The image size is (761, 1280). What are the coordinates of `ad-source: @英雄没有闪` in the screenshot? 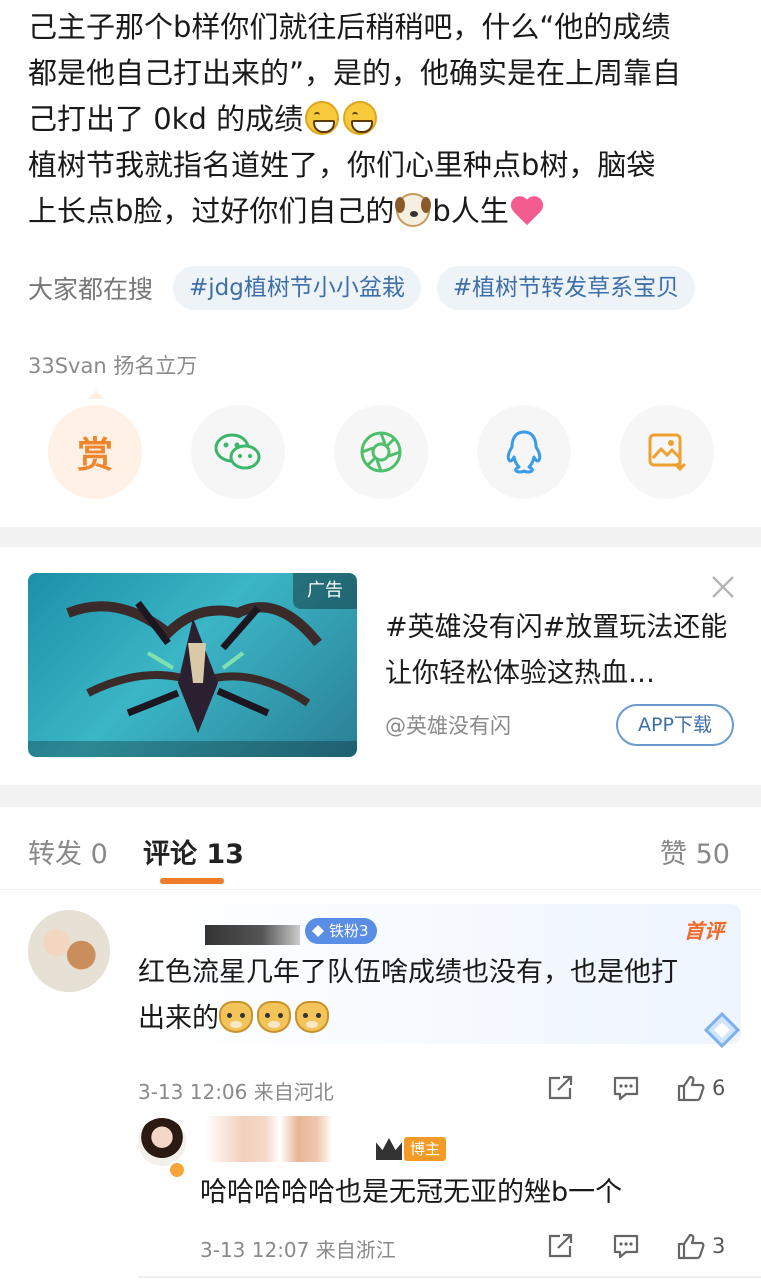 It's located at (448, 725).